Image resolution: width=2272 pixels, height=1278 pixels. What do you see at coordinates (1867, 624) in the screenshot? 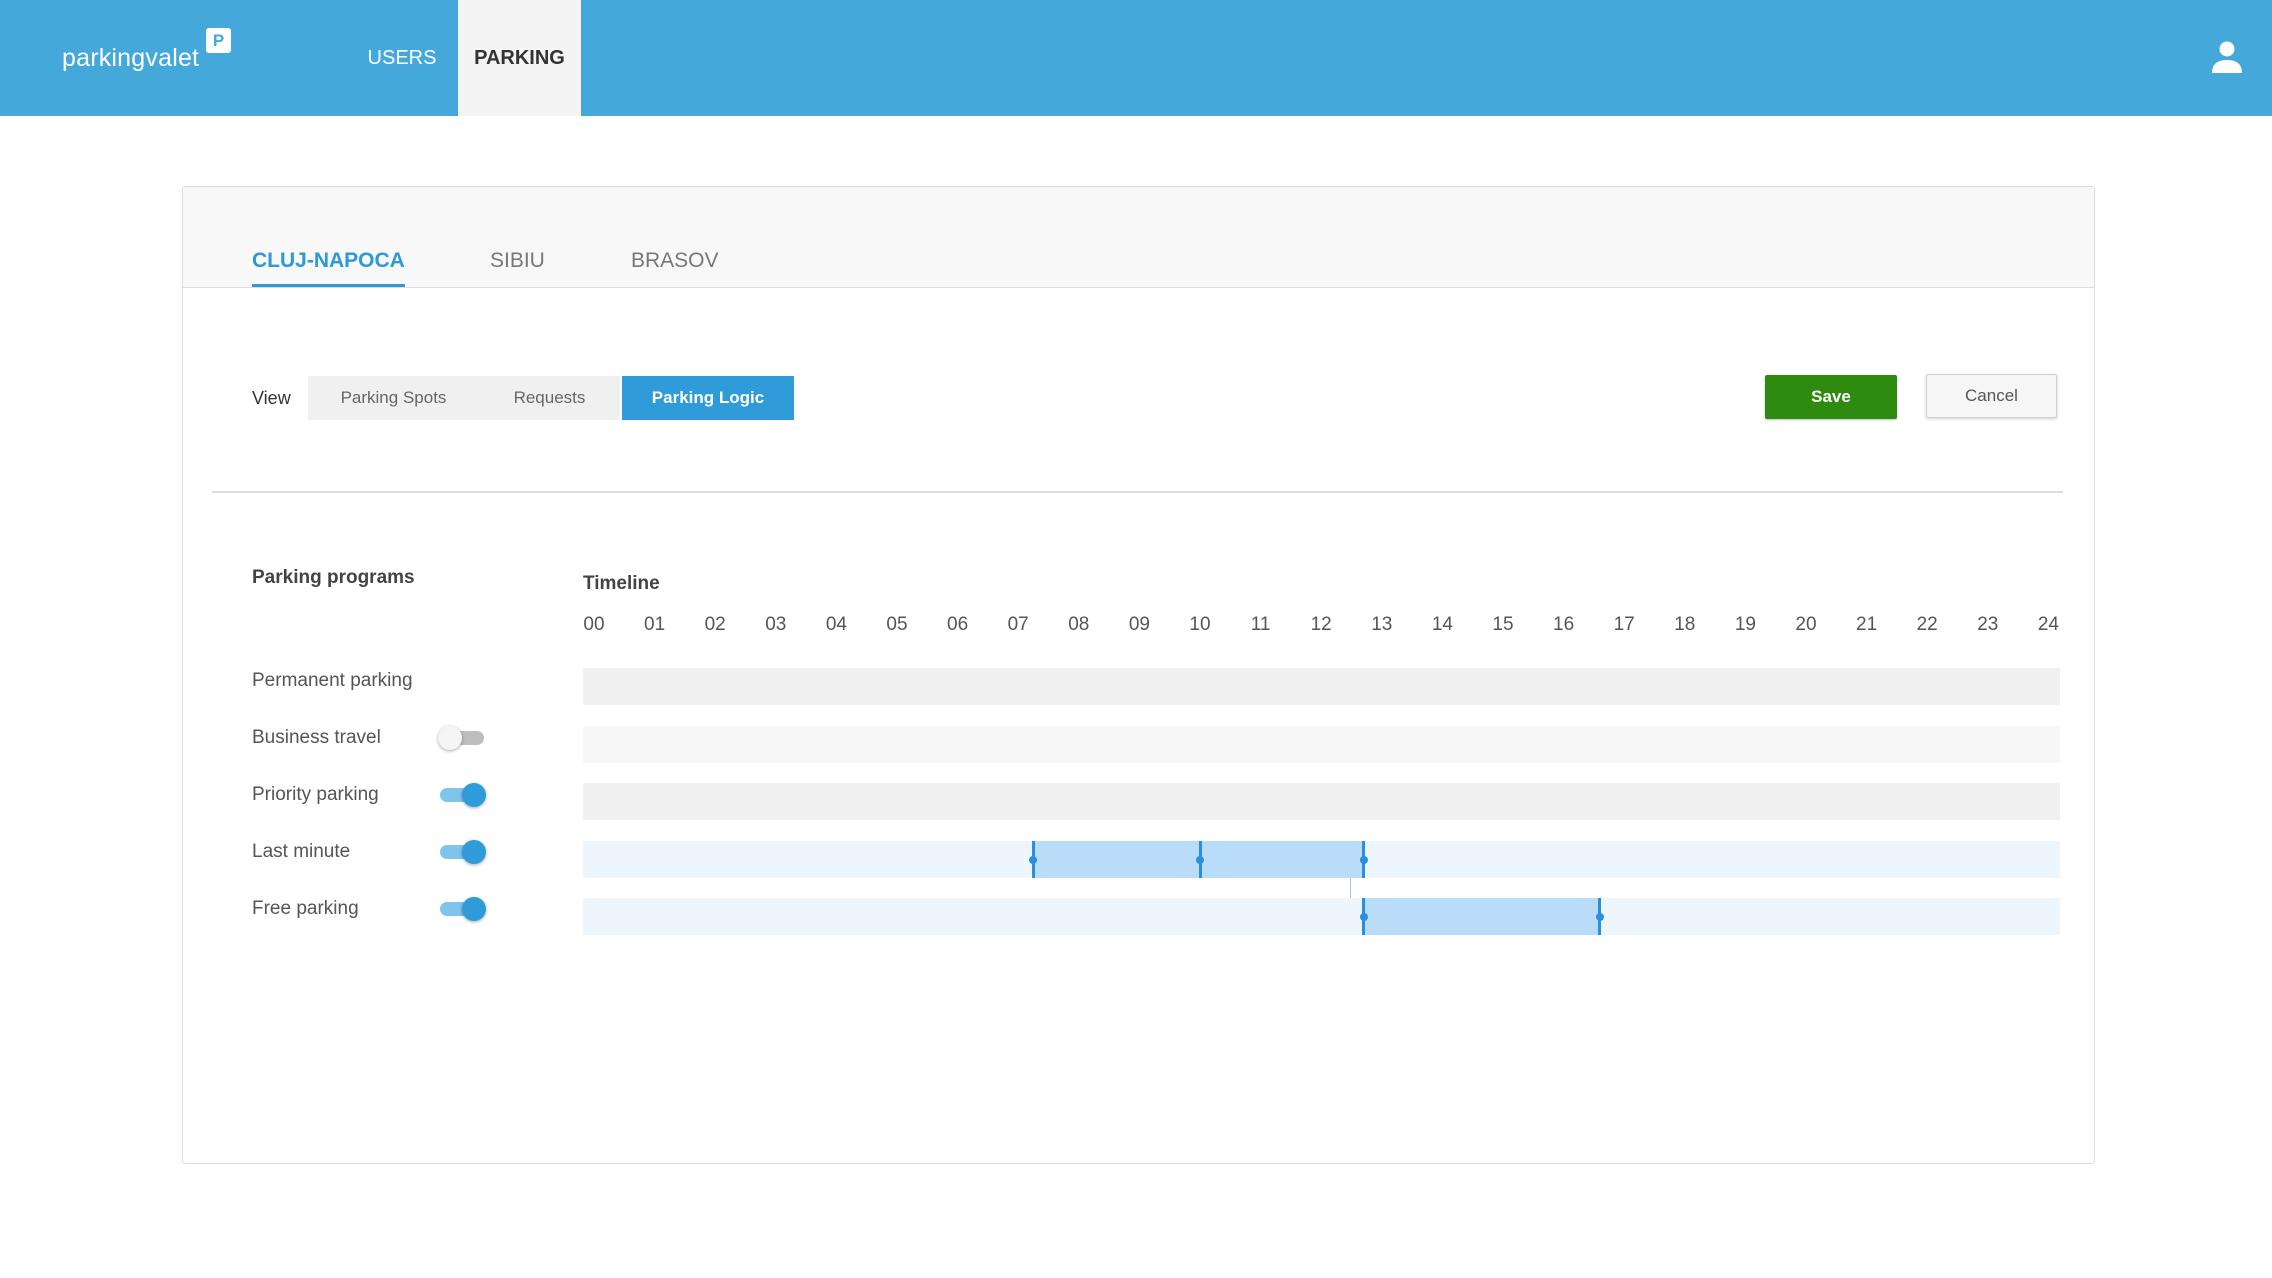
I see `timeline-hour-label: 21` at bounding box center [1867, 624].